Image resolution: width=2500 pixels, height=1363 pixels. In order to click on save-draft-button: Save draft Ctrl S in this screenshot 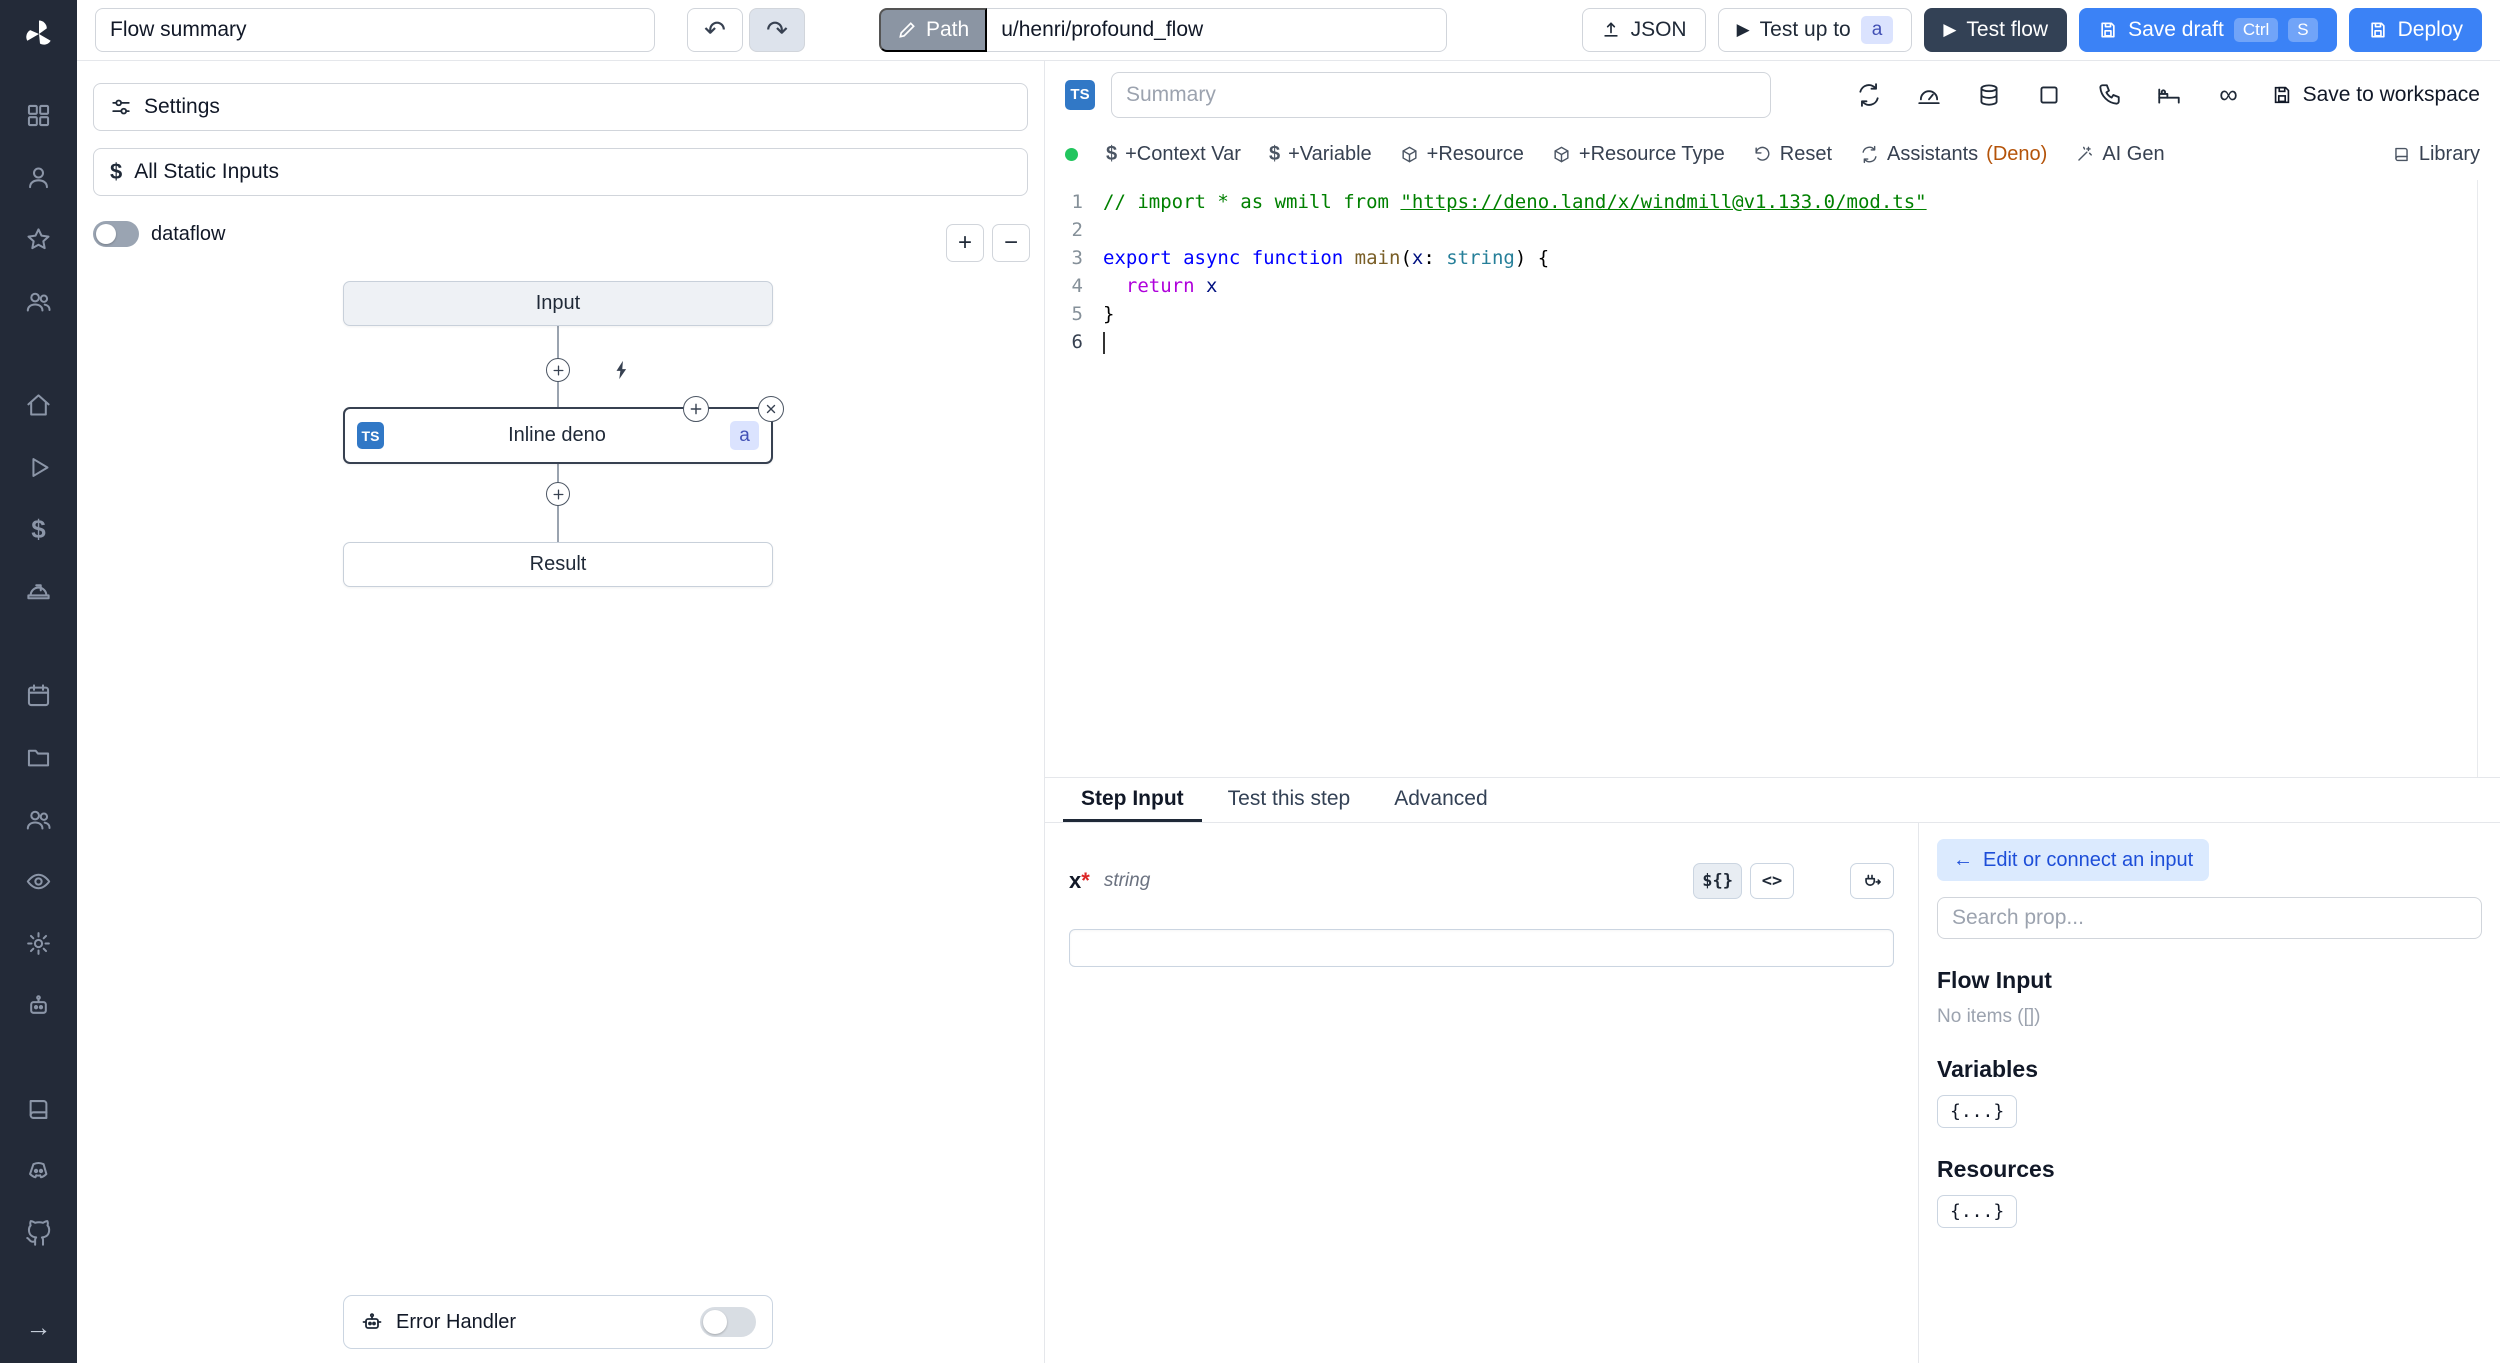, I will do `click(2208, 30)`.